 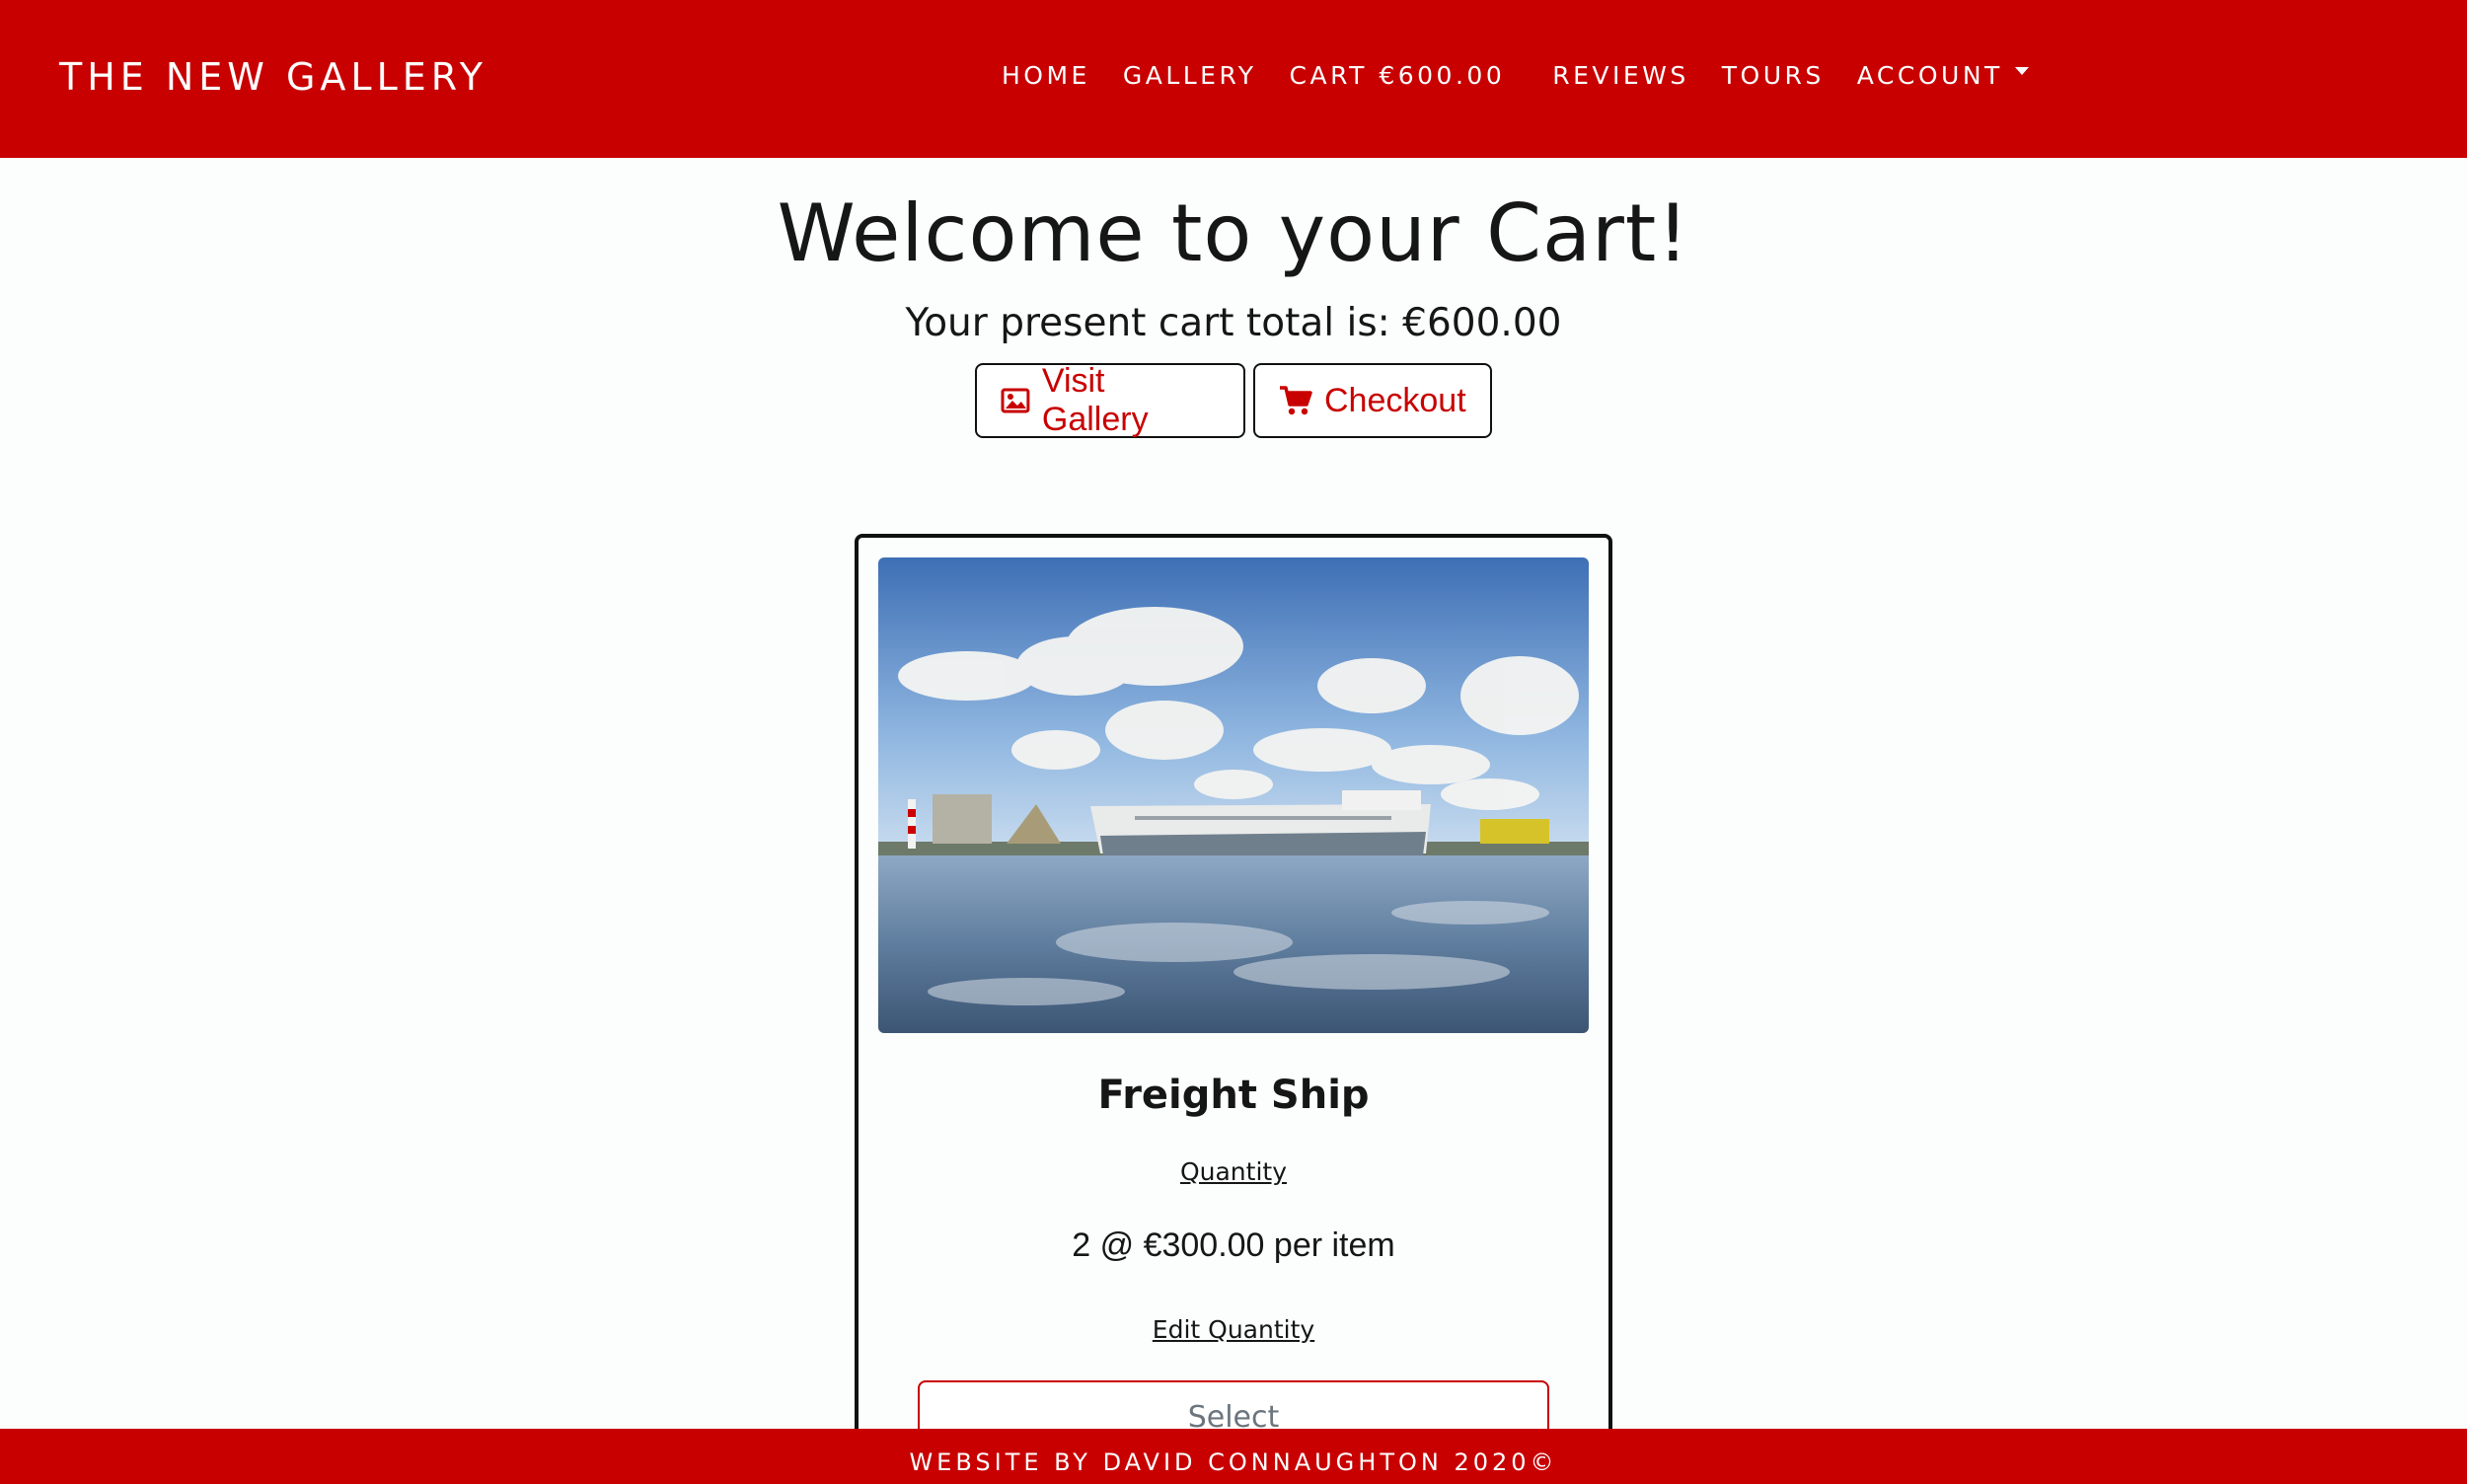 What do you see at coordinates (1095, 400) in the screenshot?
I see `visit-gallery-label: Visit Gallery` at bounding box center [1095, 400].